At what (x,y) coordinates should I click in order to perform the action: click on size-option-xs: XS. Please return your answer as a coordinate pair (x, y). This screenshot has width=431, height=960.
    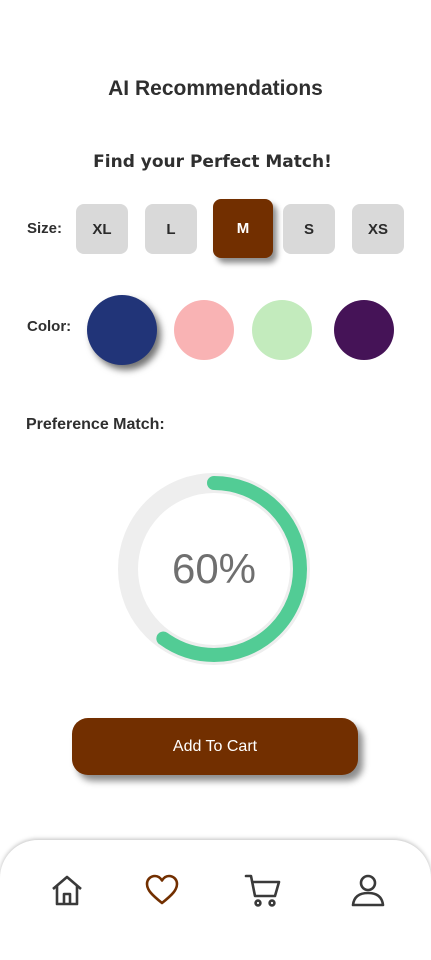
    Looking at the image, I should click on (378, 229).